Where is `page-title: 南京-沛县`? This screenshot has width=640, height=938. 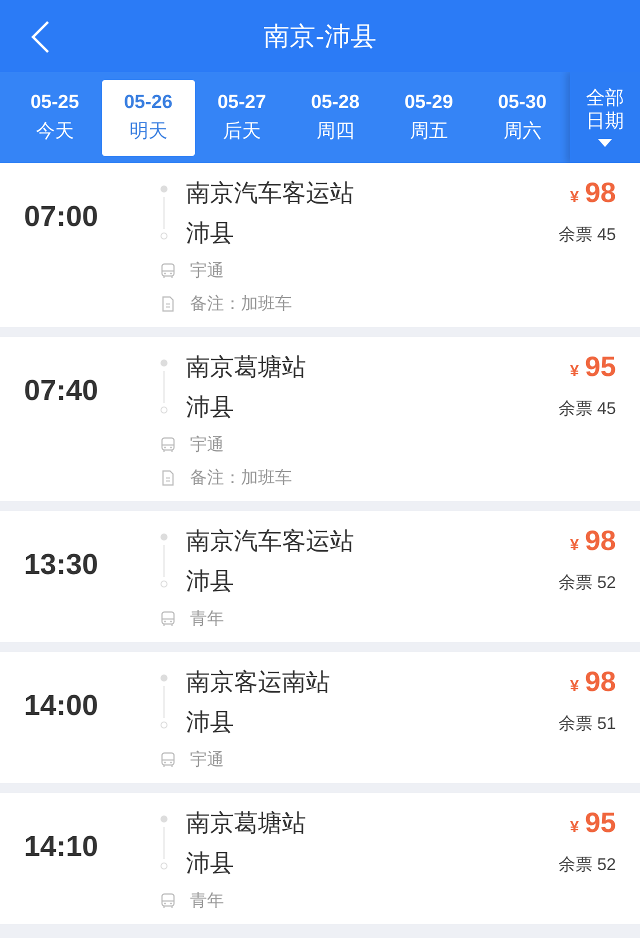
page-title: 南京-沛县 is located at coordinates (320, 36).